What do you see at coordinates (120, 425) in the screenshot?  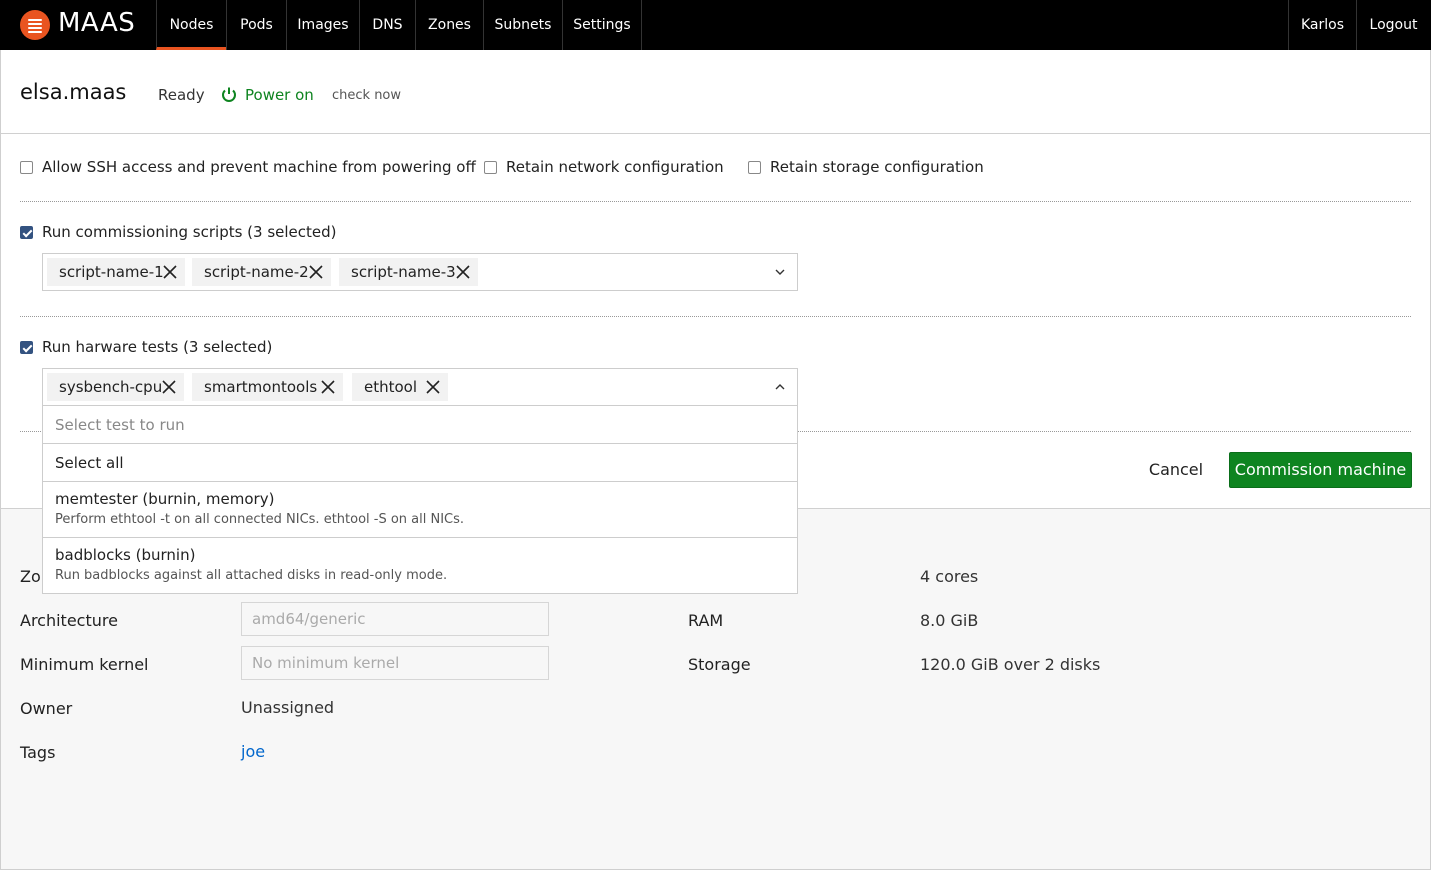 I see `search-placeholder: Select test to run` at bounding box center [120, 425].